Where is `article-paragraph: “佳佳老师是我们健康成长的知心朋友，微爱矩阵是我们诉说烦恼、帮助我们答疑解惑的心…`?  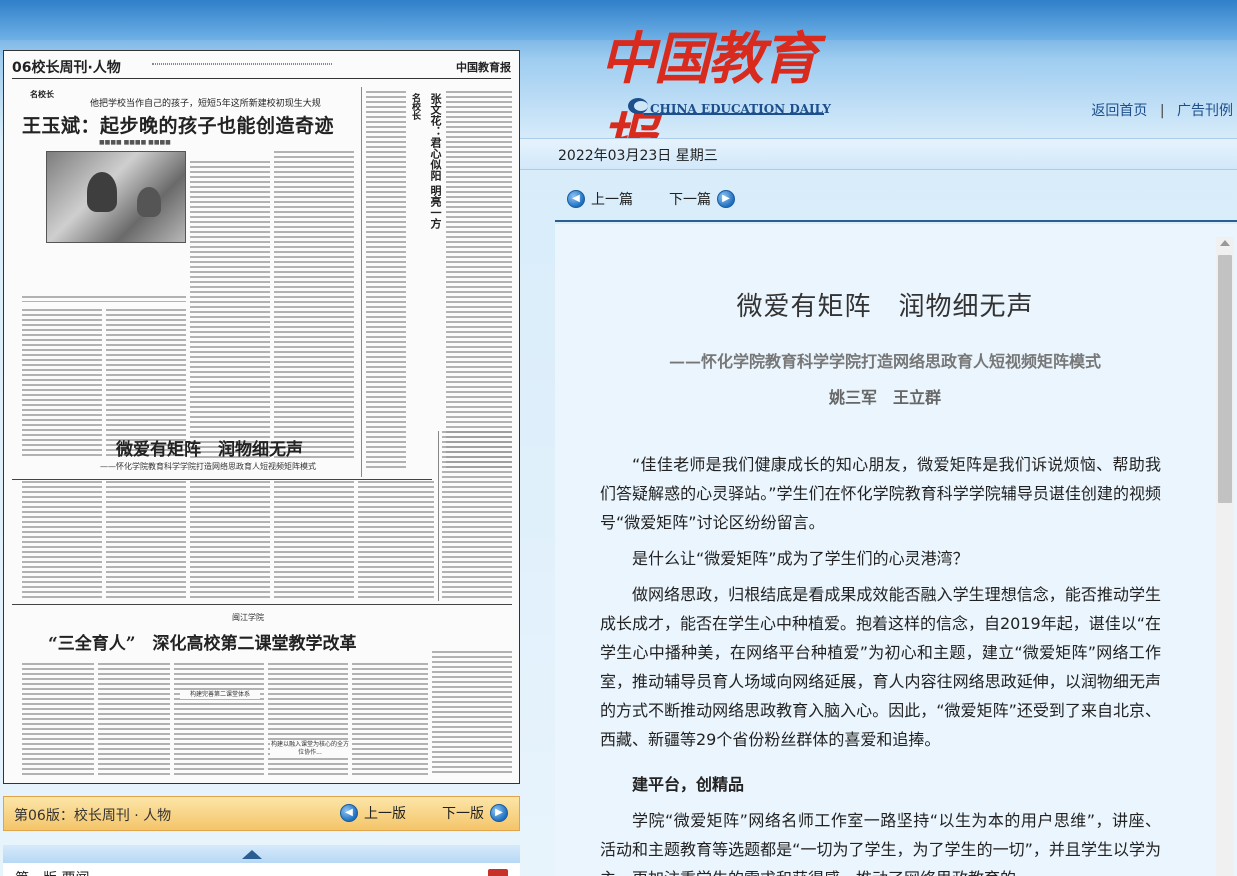 article-paragraph: “佳佳老师是我们健康成长的知心朋友，微爱矩阵是我们诉说烦恼、帮助我们答疑解惑的心… is located at coordinates (880, 493).